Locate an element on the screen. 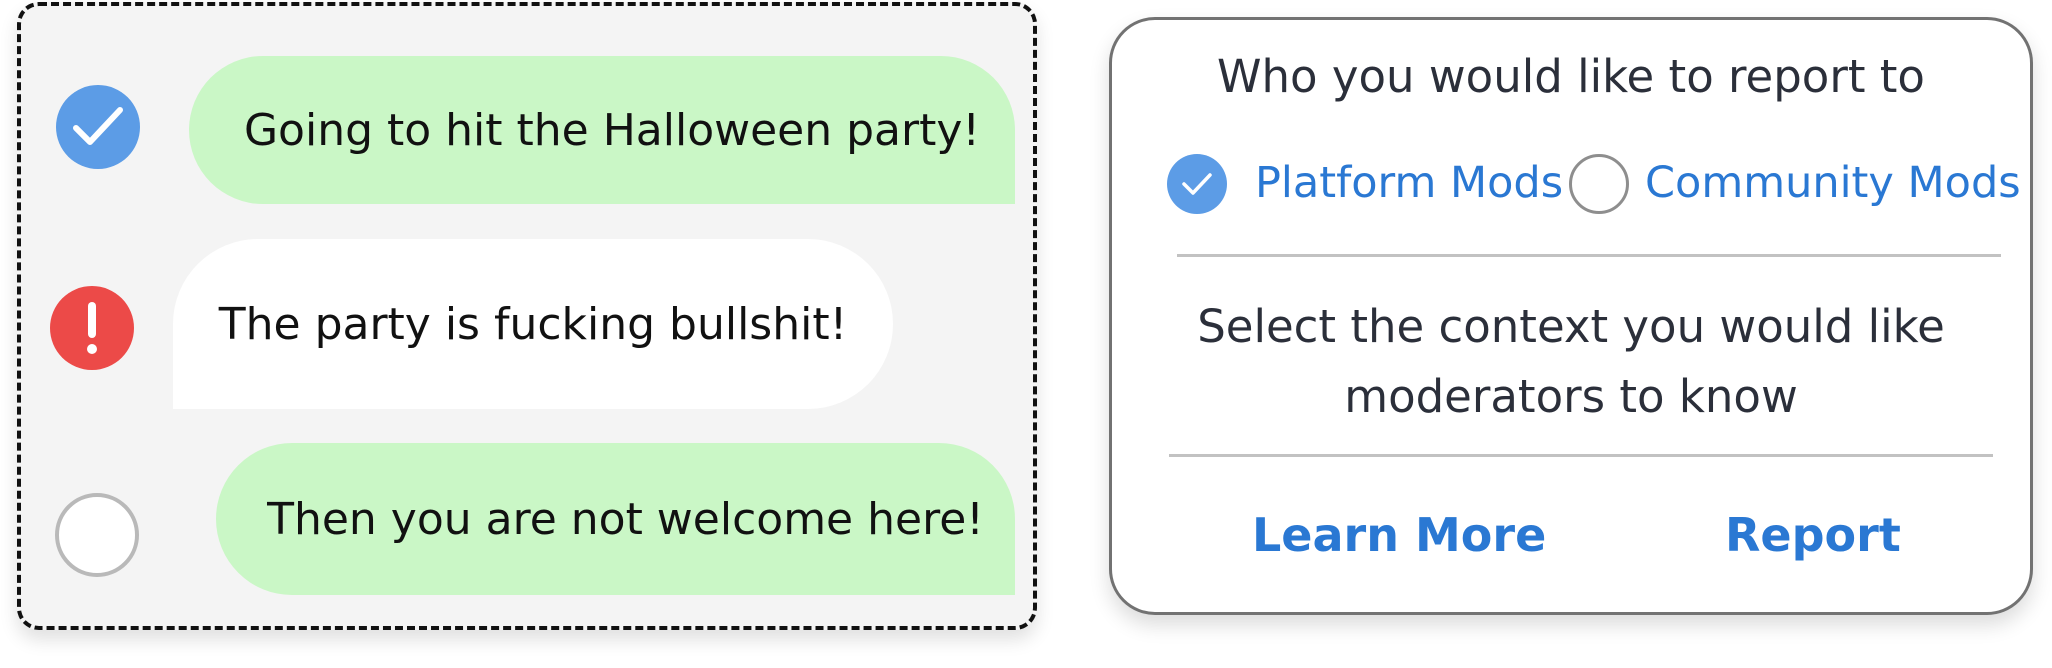  message-row: Then you are not welcome here! is located at coordinates (527, 521).